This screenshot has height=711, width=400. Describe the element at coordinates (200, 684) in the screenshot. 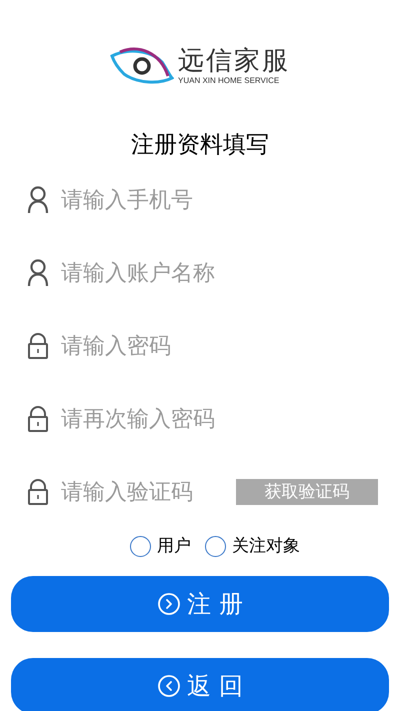

I see `back-button: 返 回` at that location.